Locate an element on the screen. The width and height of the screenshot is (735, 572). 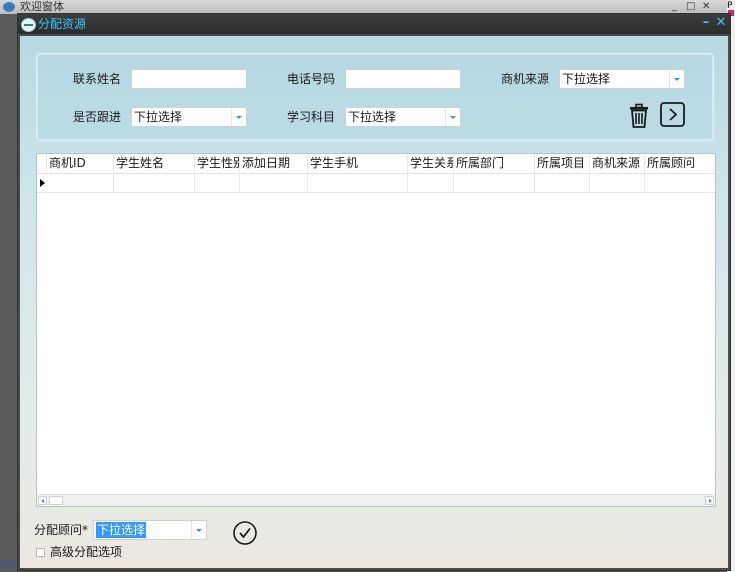
assign-advisor-select: 下拉选择 is located at coordinates (150, 530).